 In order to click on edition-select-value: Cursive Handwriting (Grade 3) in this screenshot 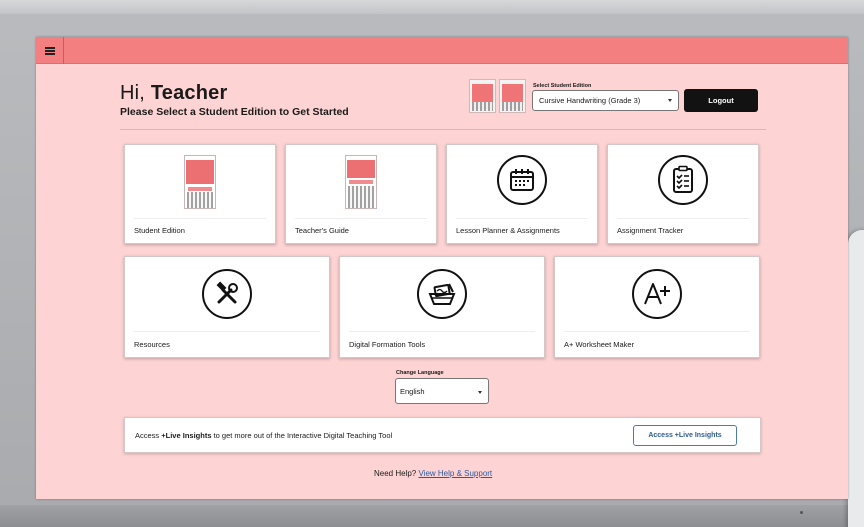, I will do `click(590, 100)`.